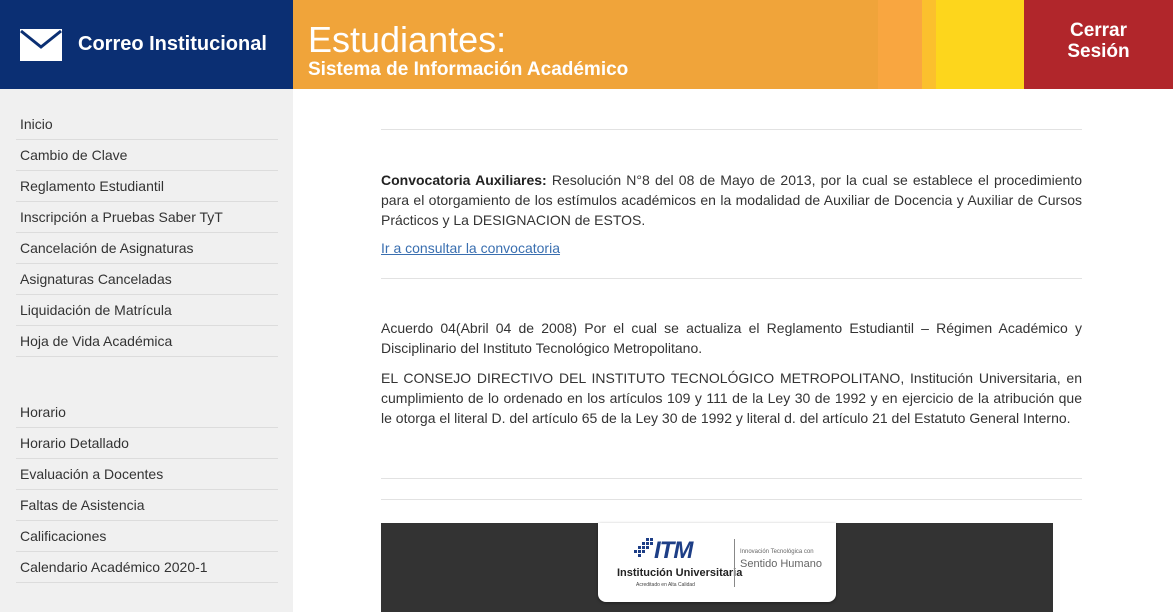 The height and width of the screenshot is (612, 1173). What do you see at coordinates (147, 124) in the screenshot?
I see `sidebar-item-inicio: Inicio` at bounding box center [147, 124].